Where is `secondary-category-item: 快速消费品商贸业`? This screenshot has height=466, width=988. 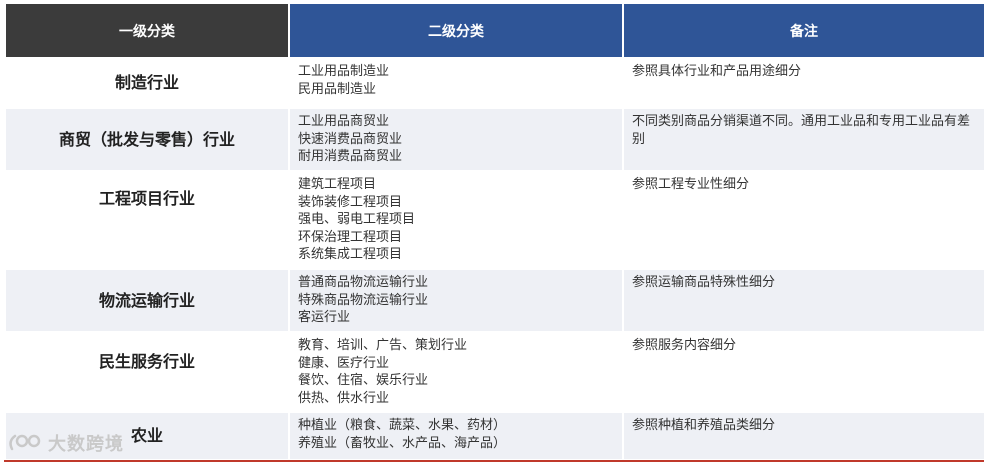 secondary-category-item: 快速消费品商贸业 is located at coordinates (350, 139).